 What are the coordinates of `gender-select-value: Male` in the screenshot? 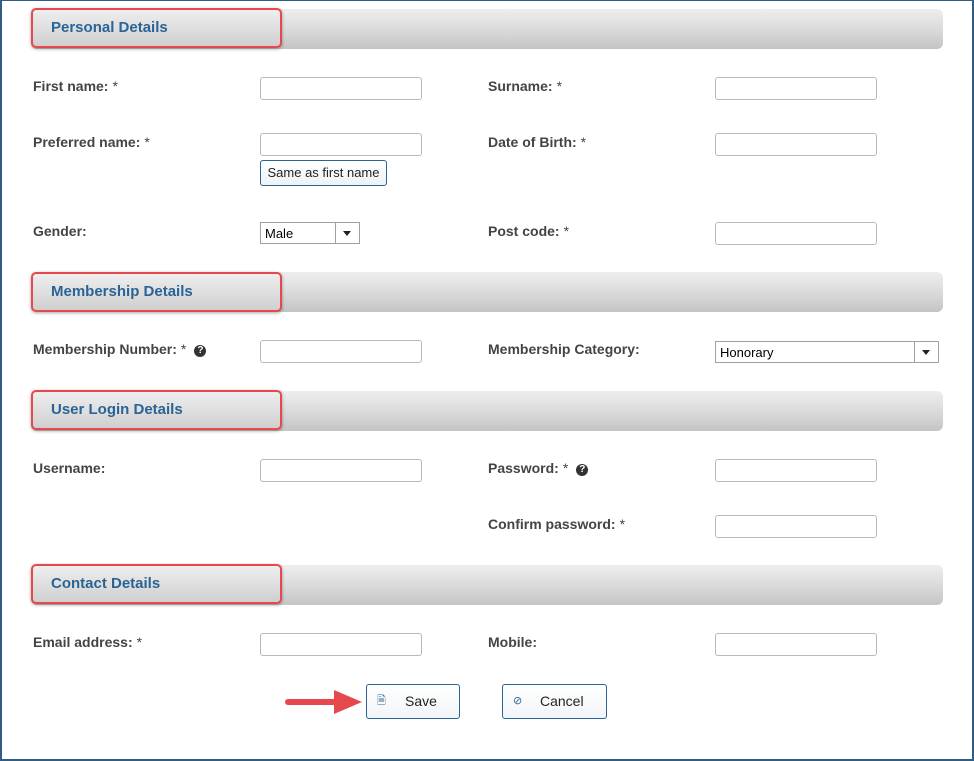 It's located at (279, 233).